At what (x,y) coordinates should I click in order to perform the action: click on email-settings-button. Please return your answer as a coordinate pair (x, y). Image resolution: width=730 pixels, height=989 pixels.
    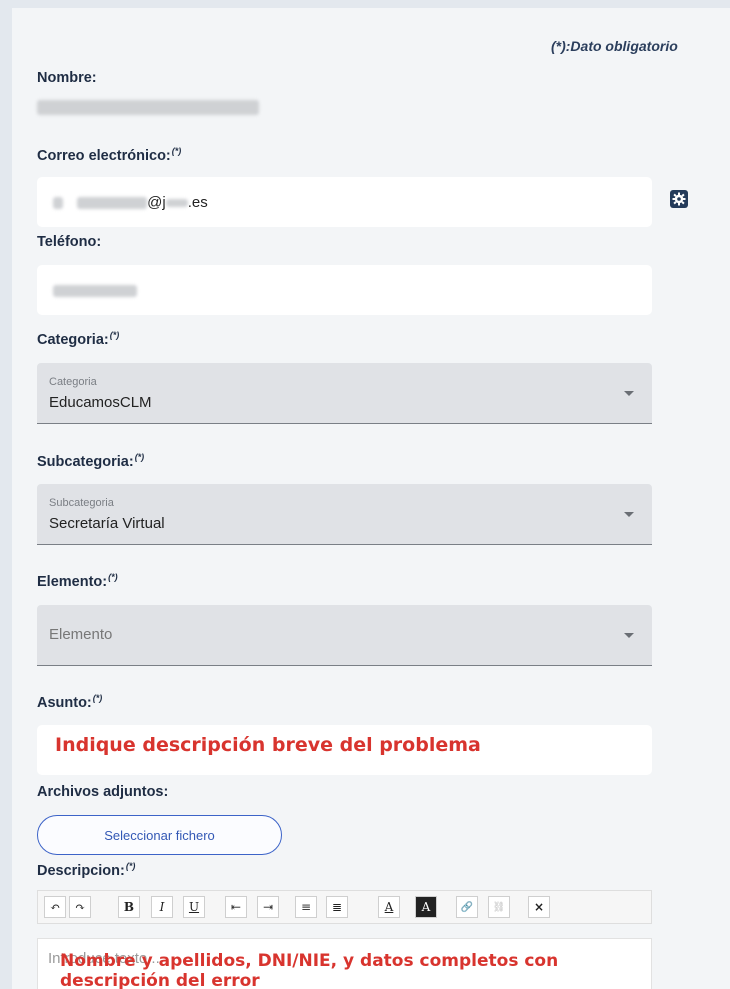
    Looking at the image, I should click on (679, 199).